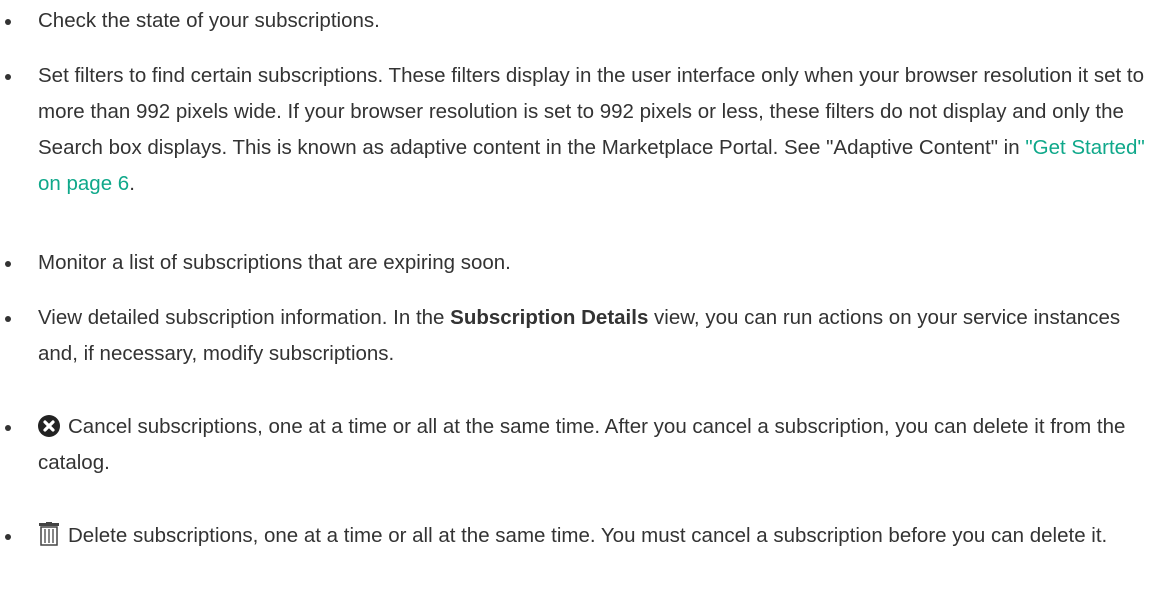  I want to click on cancel-icon, so click(49, 426).